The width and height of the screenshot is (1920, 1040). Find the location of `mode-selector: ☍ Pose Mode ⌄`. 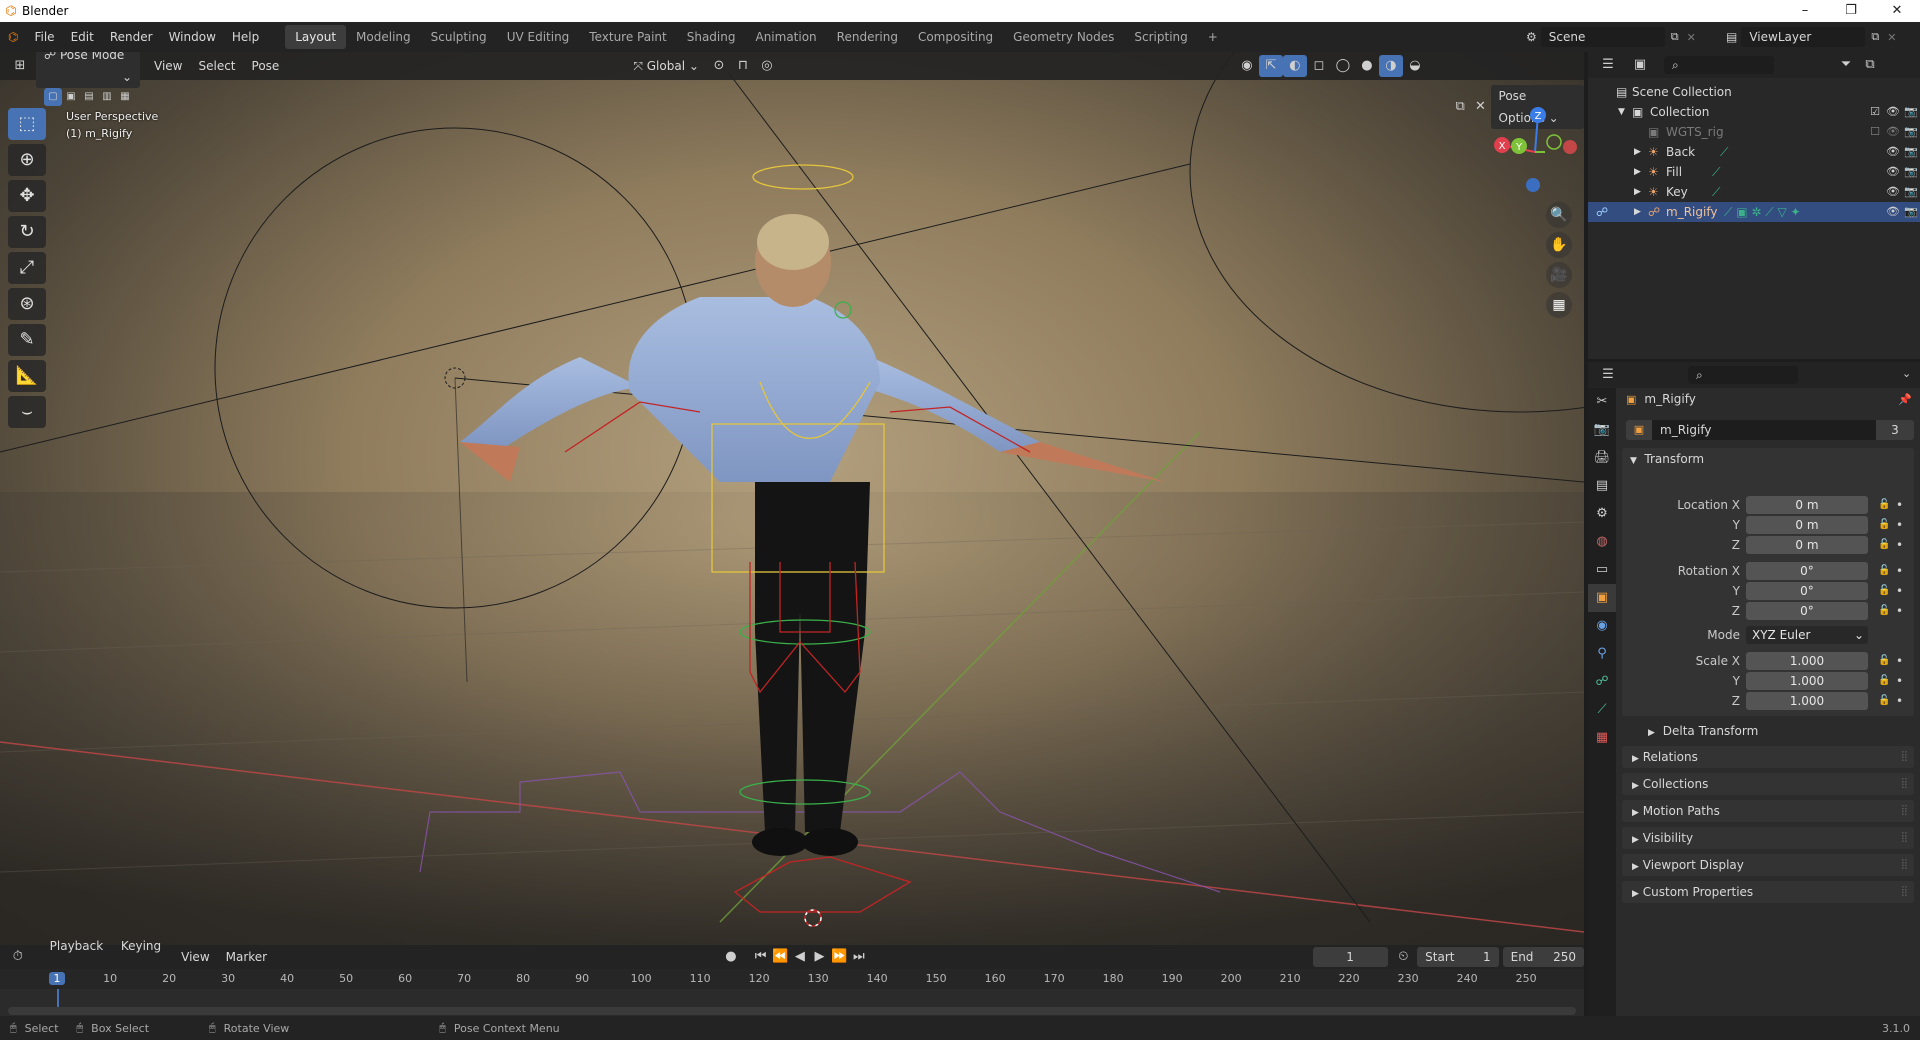

mode-selector: ☍ Pose Mode ⌄ is located at coordinates (88, 70).